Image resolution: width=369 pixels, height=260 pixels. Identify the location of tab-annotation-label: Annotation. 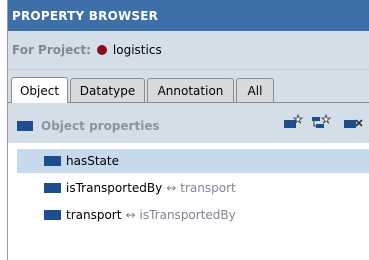
(190, 90).